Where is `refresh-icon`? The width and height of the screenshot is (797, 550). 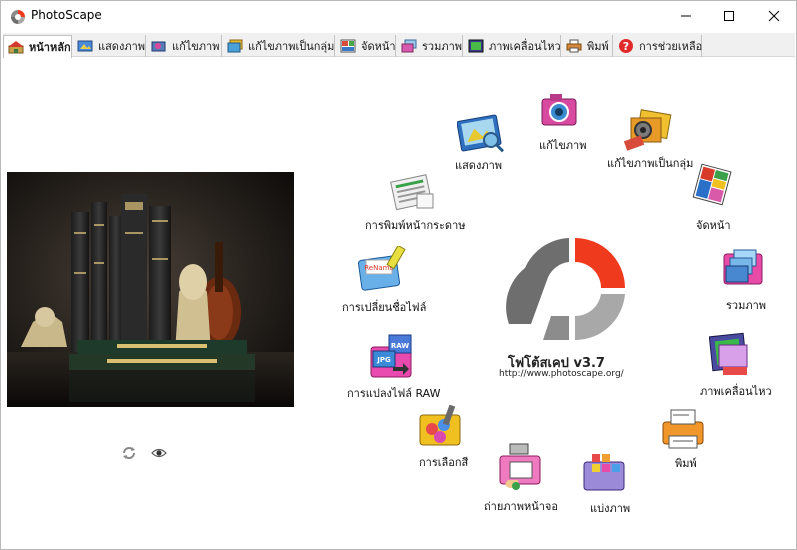 refresh-icon is located at coordinates (129, 453).